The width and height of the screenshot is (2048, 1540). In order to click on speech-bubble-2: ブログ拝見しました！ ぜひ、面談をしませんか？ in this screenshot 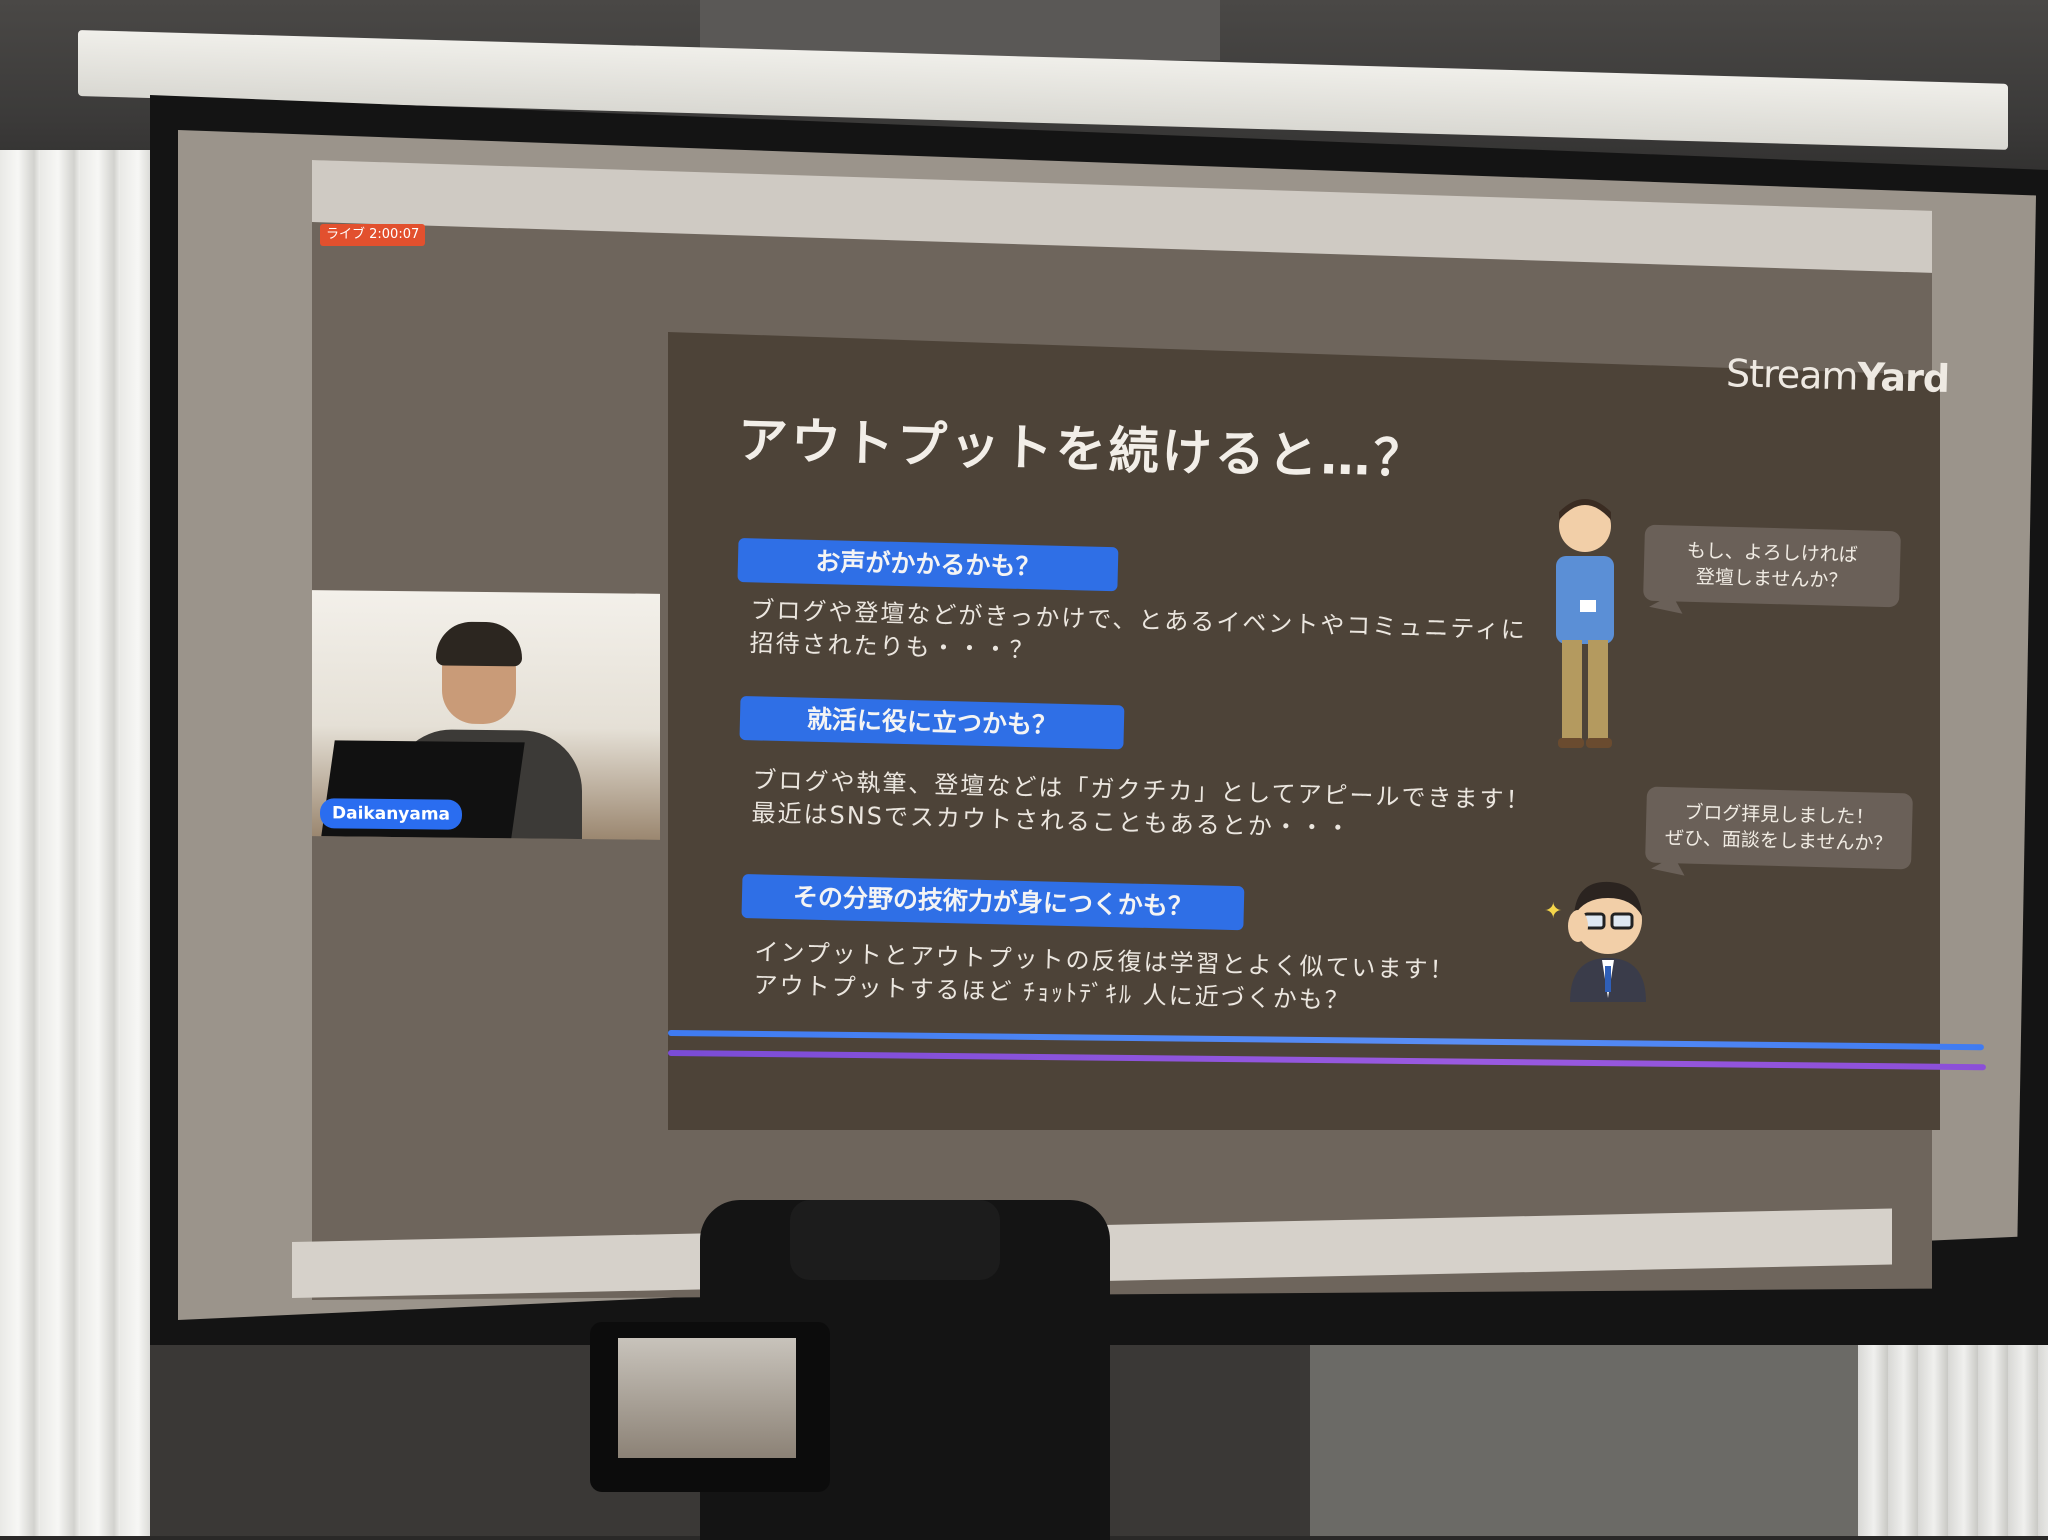, I will do `click(1779, 828)`.